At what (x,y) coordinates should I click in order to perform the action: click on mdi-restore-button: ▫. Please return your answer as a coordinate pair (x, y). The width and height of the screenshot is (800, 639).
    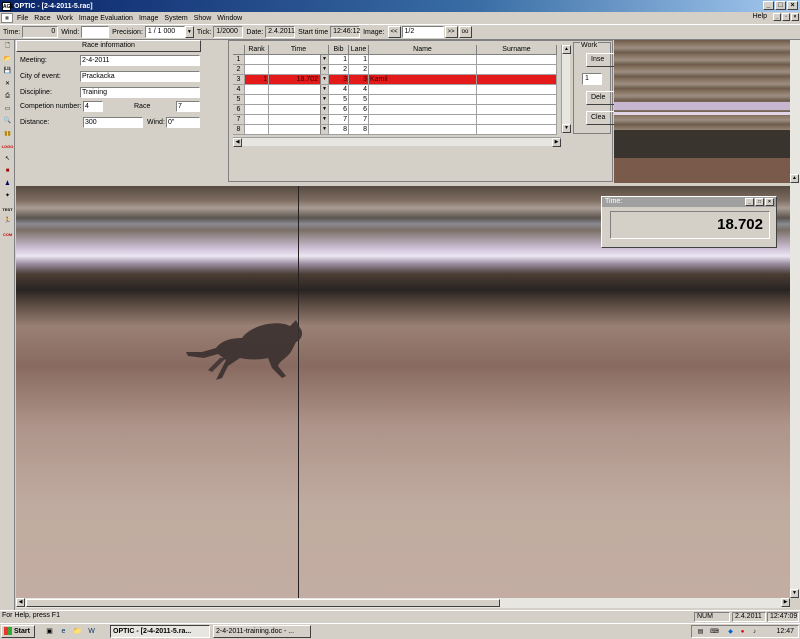
    Looking at the image, I should click on (786, 17).